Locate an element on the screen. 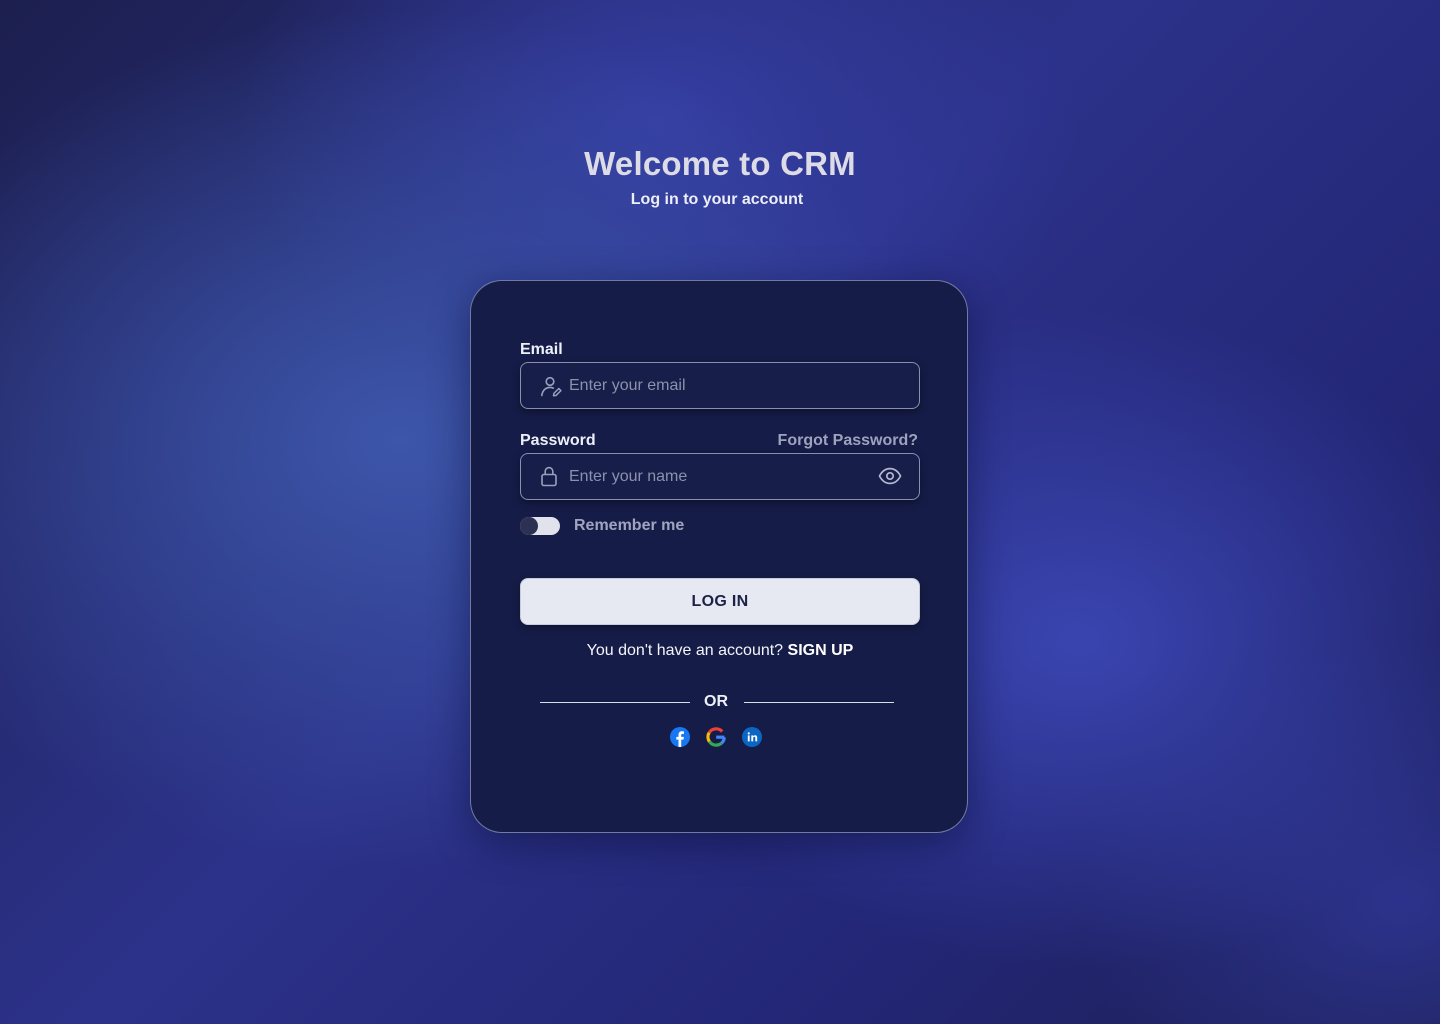 The height and width of the screenshot is (1024, 1440). signup-prompt: You don't have an account? SIGN UP is located at coordinates (720, 651).